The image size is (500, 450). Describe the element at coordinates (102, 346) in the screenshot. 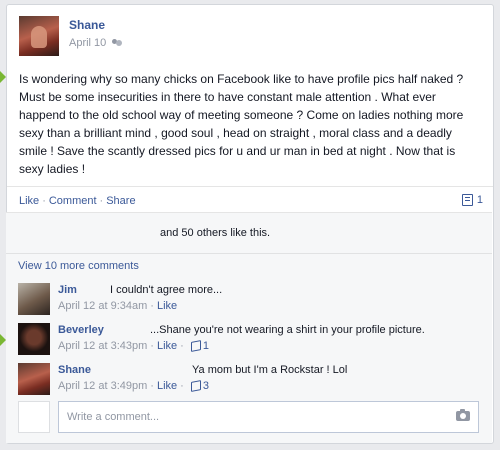

I see `comment-time: April 12 at 3:43pm` at that location.